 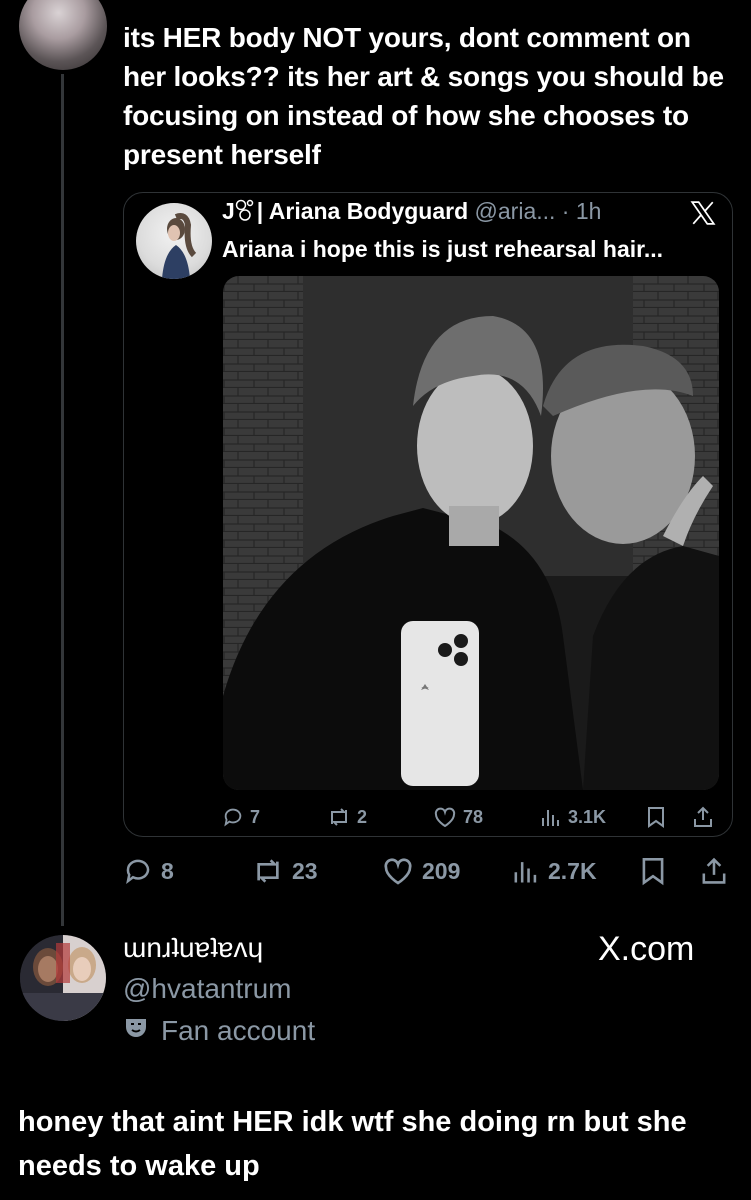 I want to click on quoted-reply-count: 7, so click(x=255, y=816).